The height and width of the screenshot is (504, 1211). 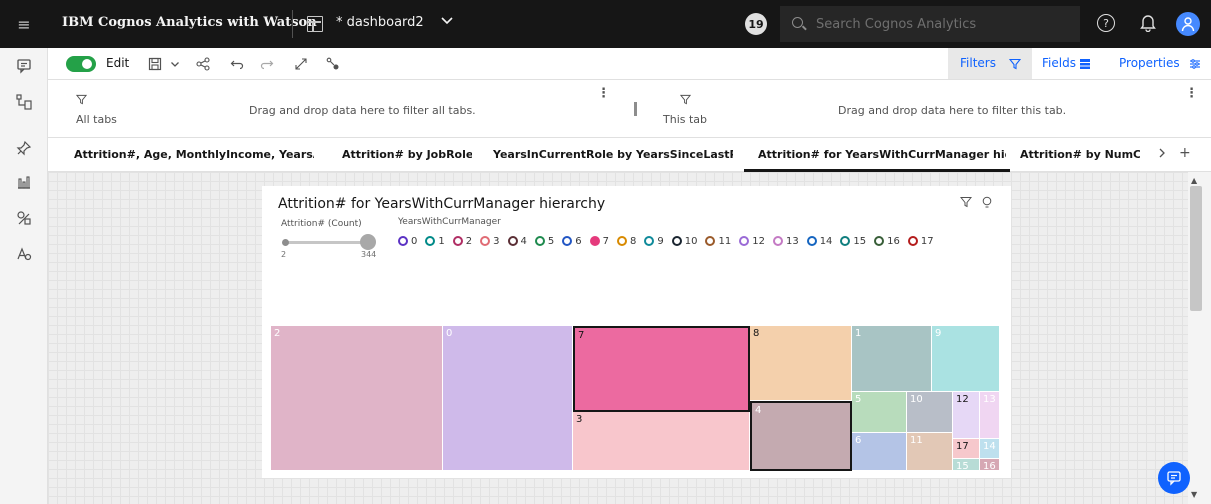 I want to click on legend-item-13: 13, so click(x=785, y=241).